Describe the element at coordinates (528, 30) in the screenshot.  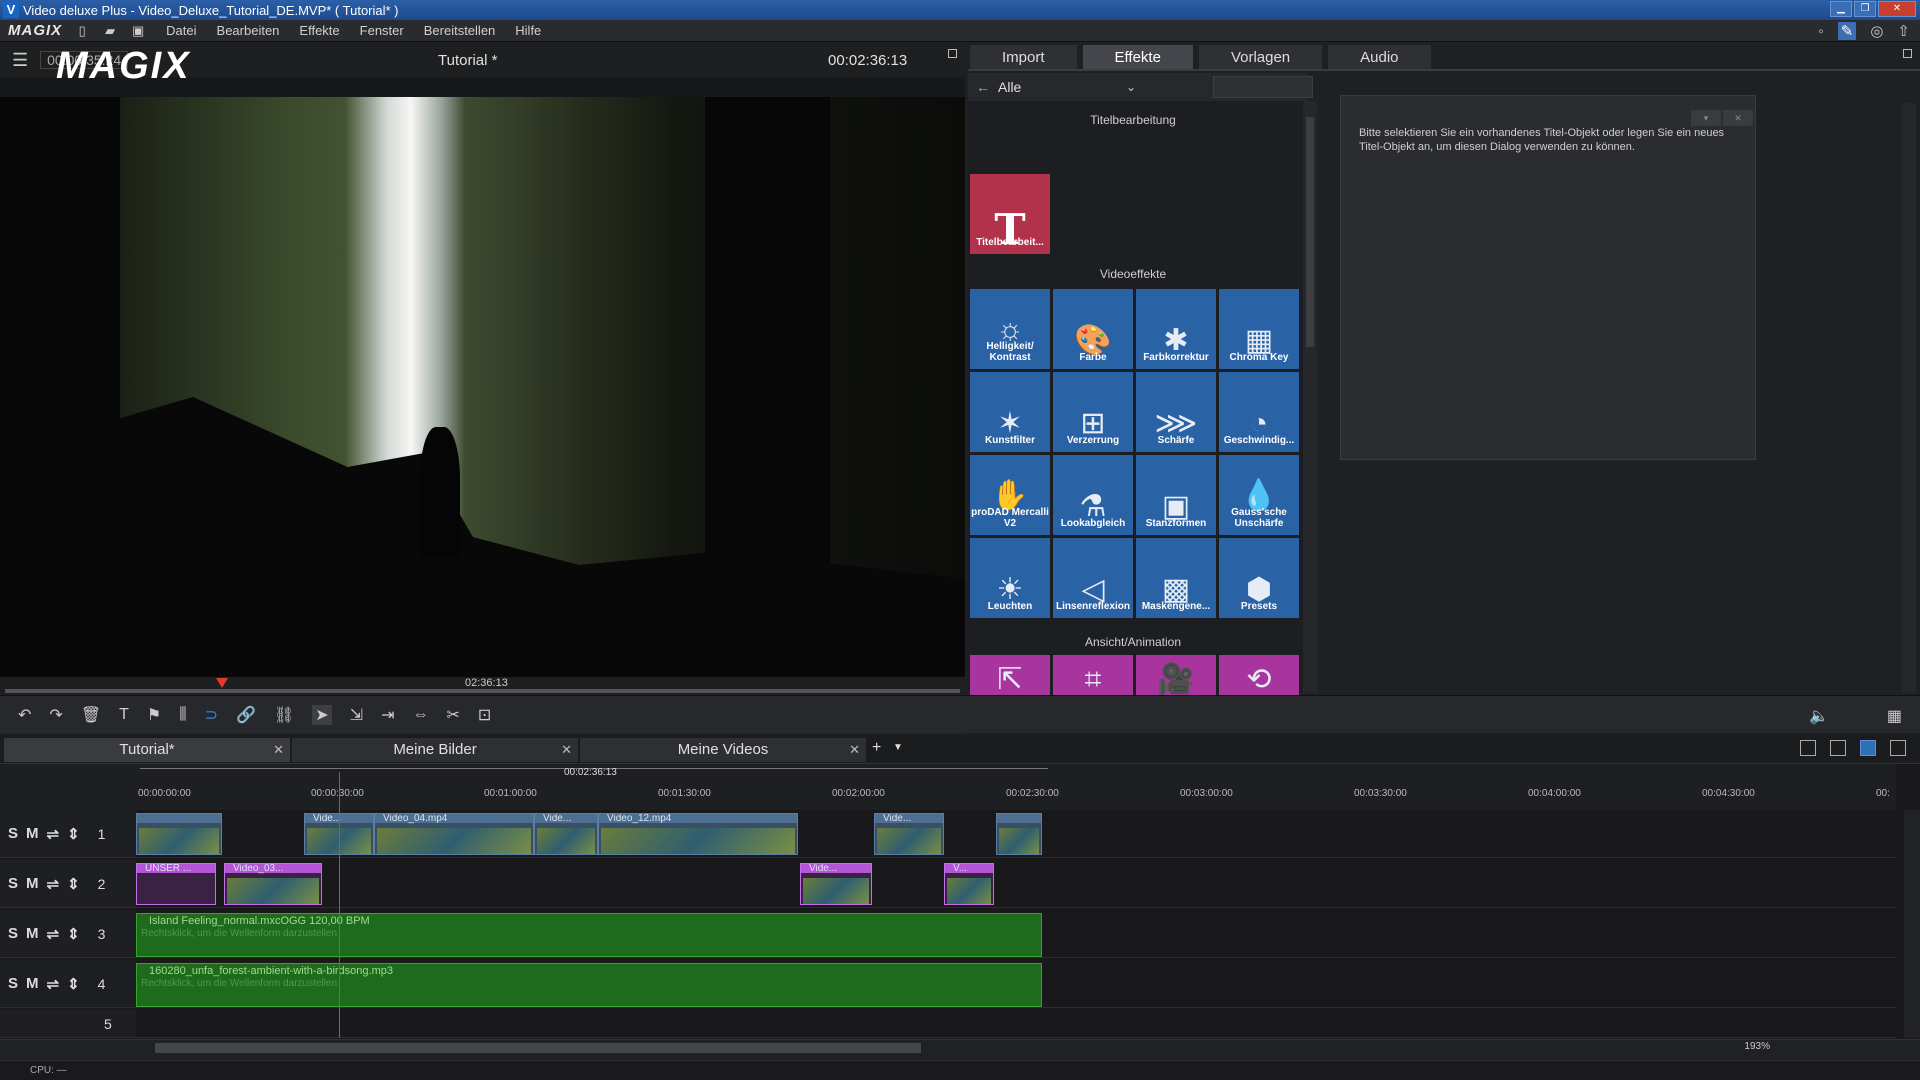
I see `menu-hilfe: Hilfe` at that location.